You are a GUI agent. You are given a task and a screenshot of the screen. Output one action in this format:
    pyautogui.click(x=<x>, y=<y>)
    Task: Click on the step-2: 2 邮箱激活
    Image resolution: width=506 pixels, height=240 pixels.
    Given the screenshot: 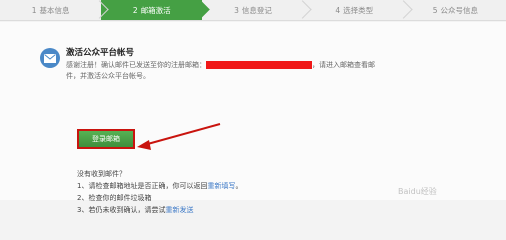 What is the action you would take?
    pyautogui.click(x=156, y=10)
    